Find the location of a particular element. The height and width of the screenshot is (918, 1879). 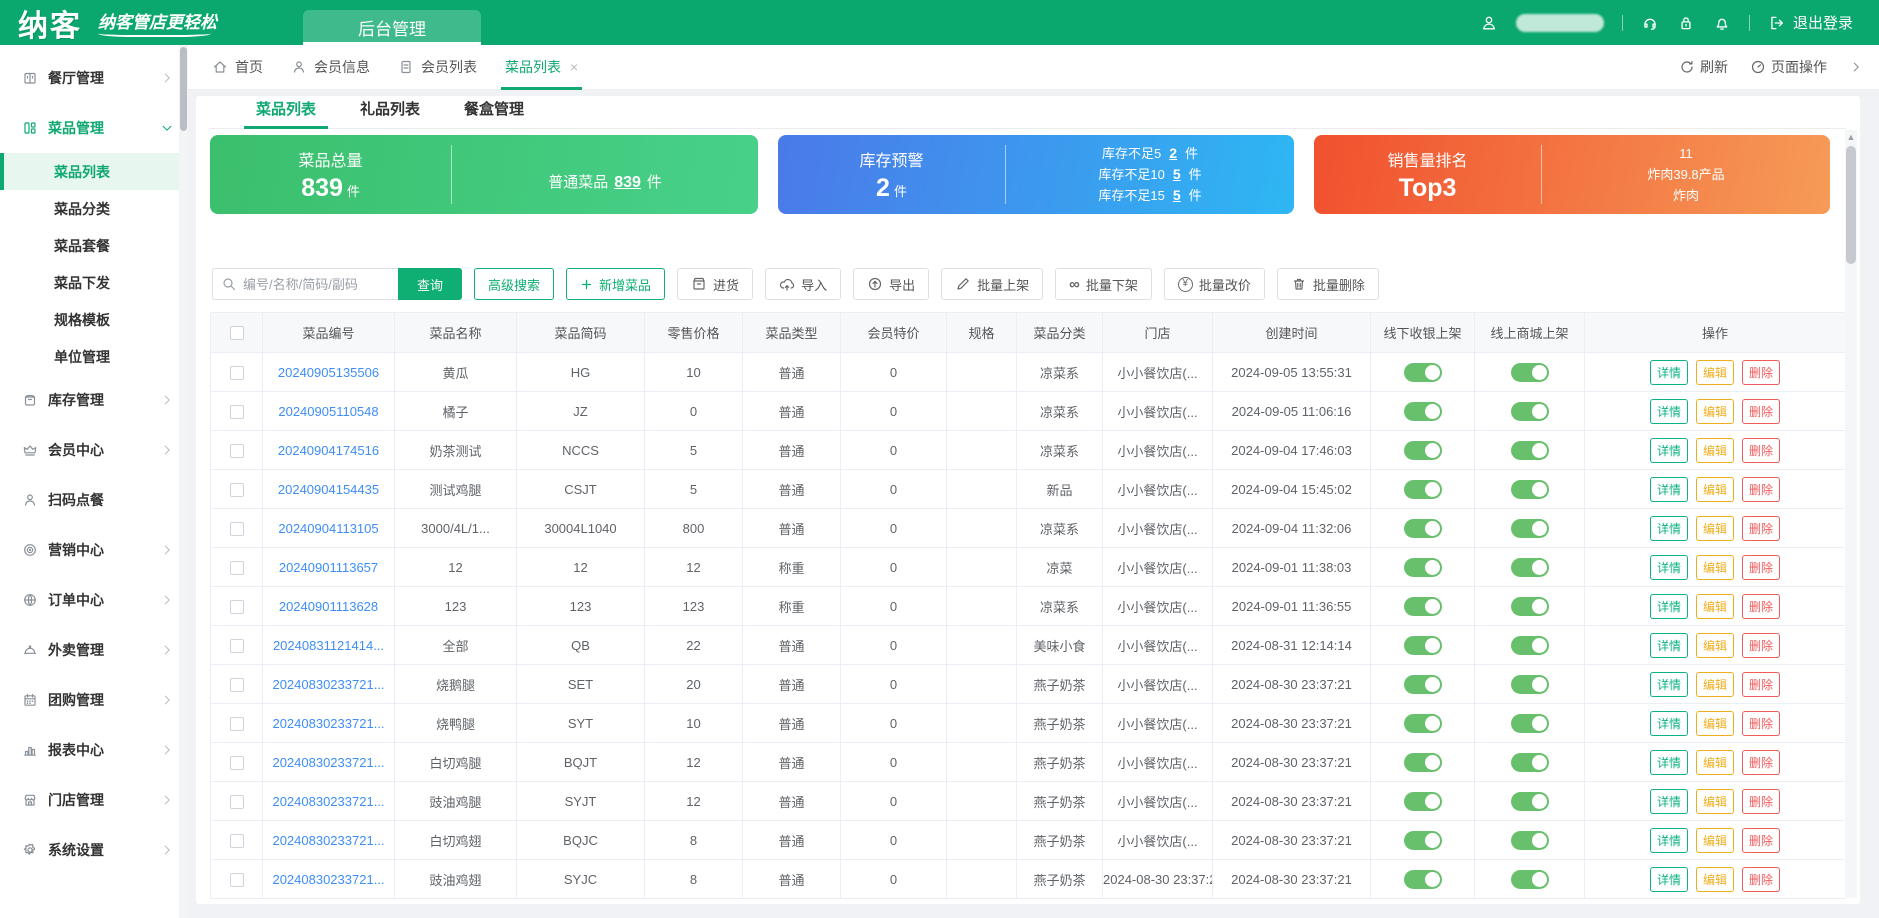

bell-icon is located at coordinates (1722, 23).